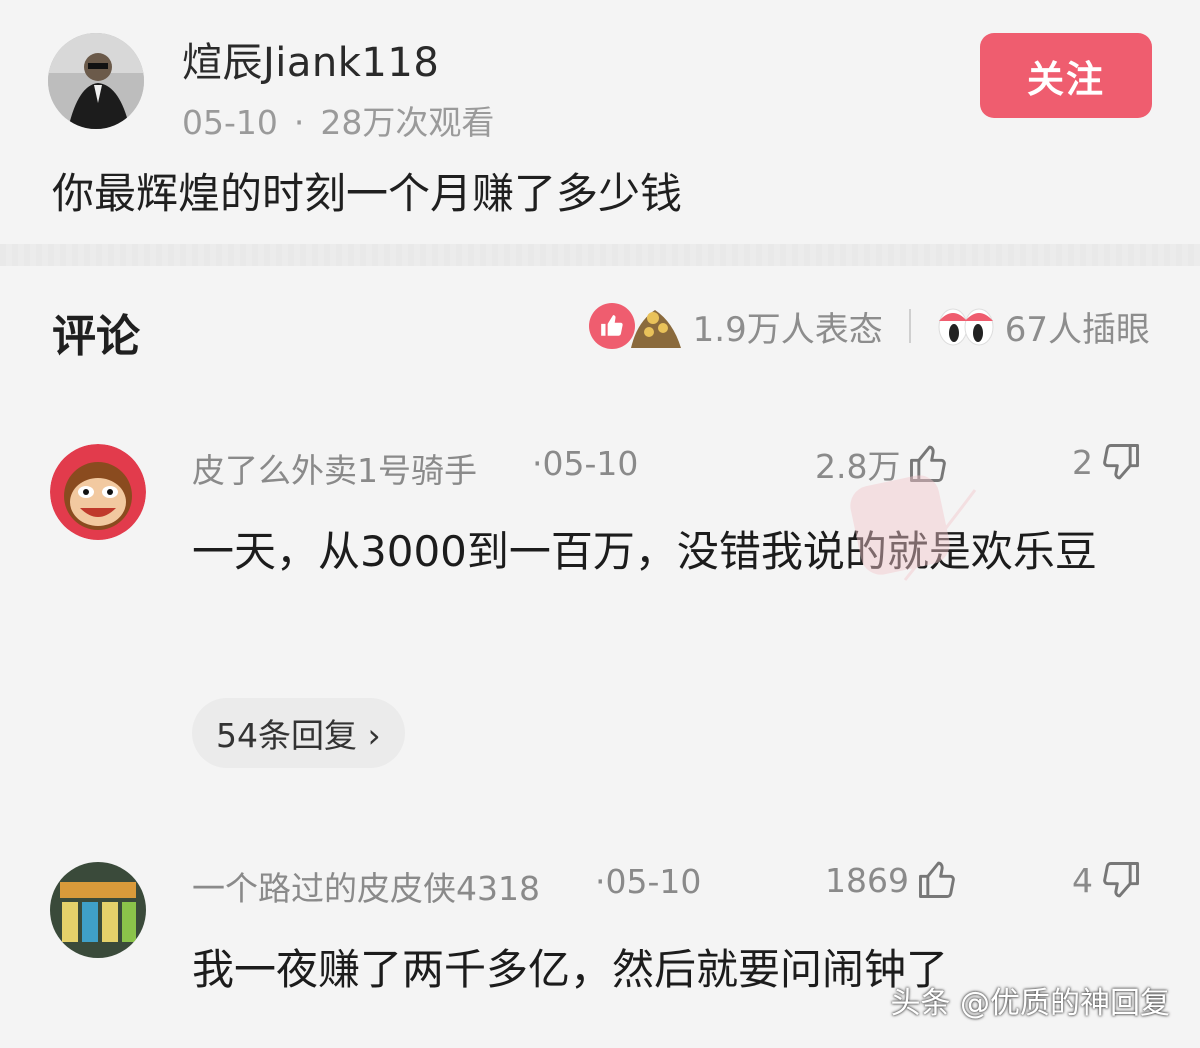  I want to click on poster-avatar, so click(96, 81).